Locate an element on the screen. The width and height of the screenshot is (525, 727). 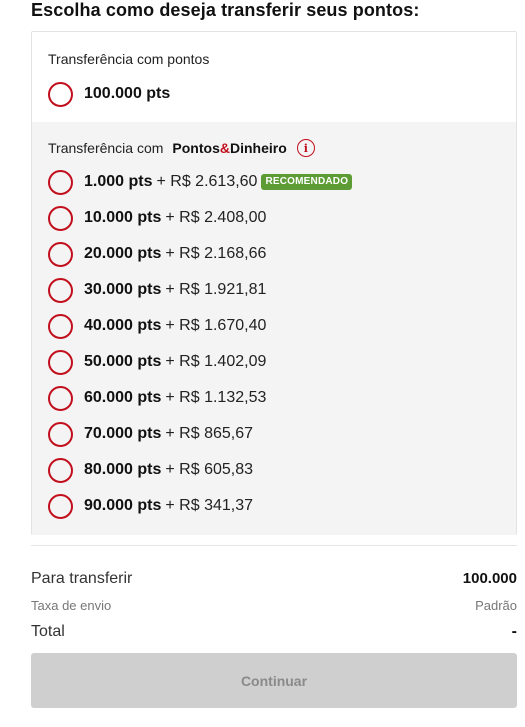
brand-word-pontos: Pontos is located at coordinates (196, 148).